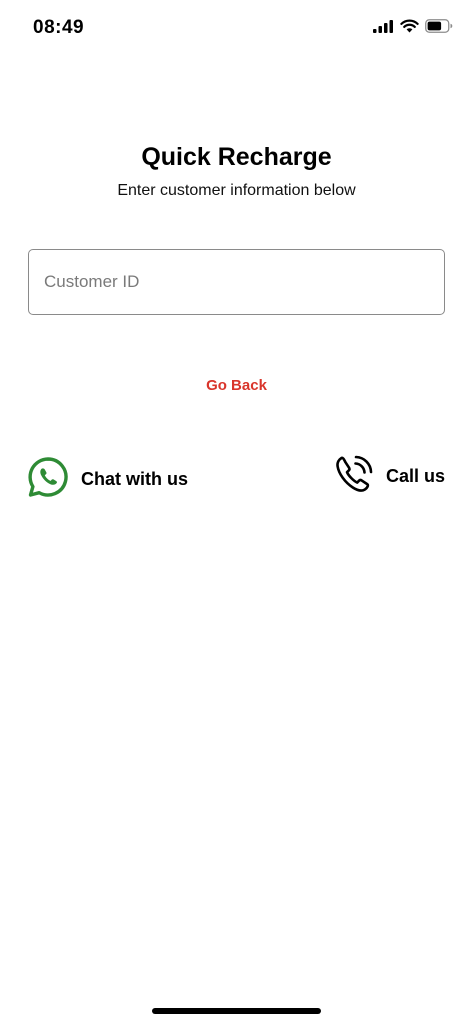 This screenshot has height=1024, width=473. Describe the element at coordinates (236, 385) in the screenshot. I see `go-back-link: Go Back` at that location.